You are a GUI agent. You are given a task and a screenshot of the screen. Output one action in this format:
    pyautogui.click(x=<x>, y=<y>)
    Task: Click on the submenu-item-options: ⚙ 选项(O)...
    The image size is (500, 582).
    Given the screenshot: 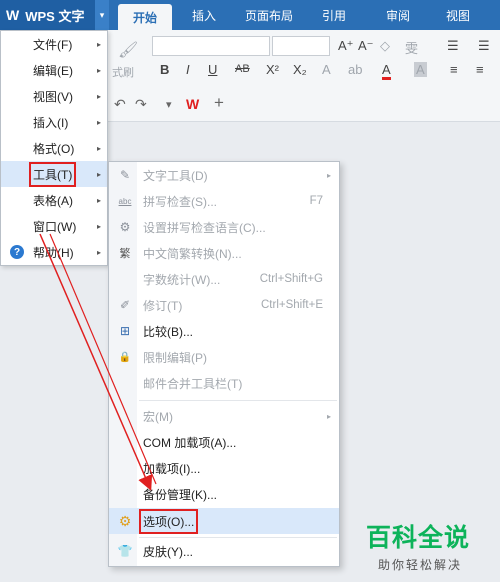 What is the action you would take?
    pyautogui.click(x=224, y=521)
    